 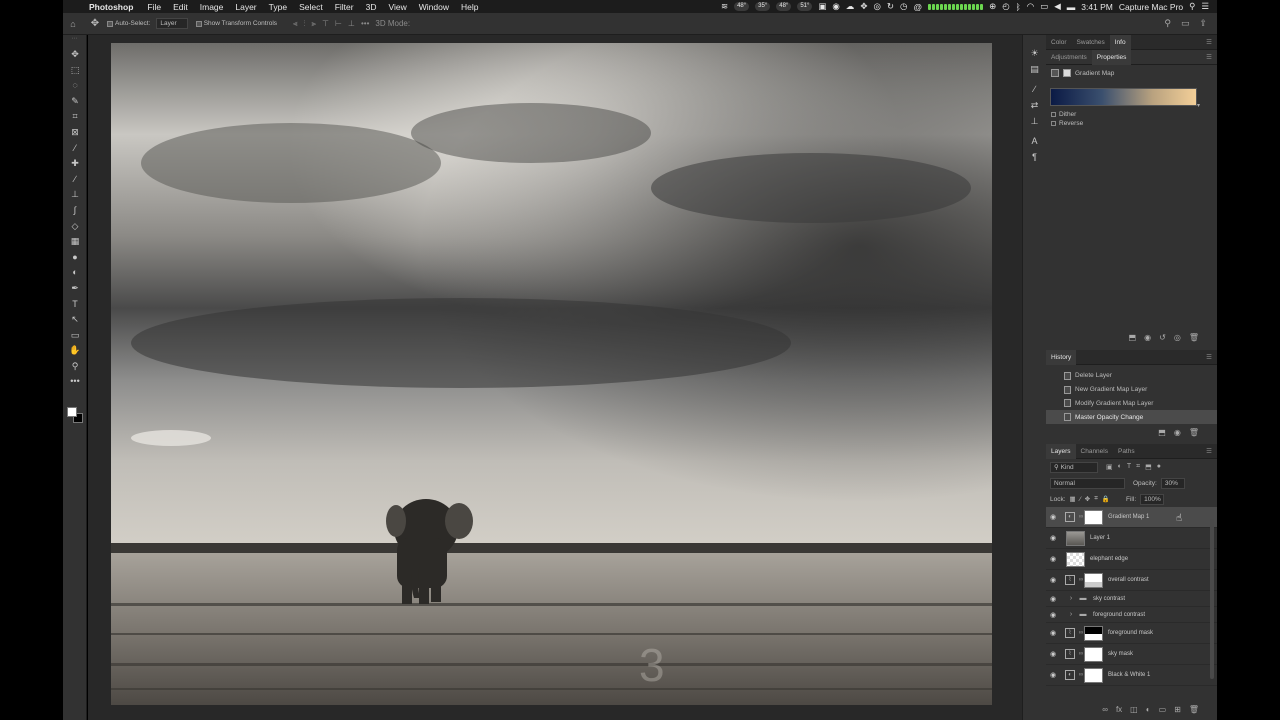 What do you see at coordinates (1087, 499) in the screenshot?
I see `lock-position-icon: ✥` at bounding box center [1087, 499].